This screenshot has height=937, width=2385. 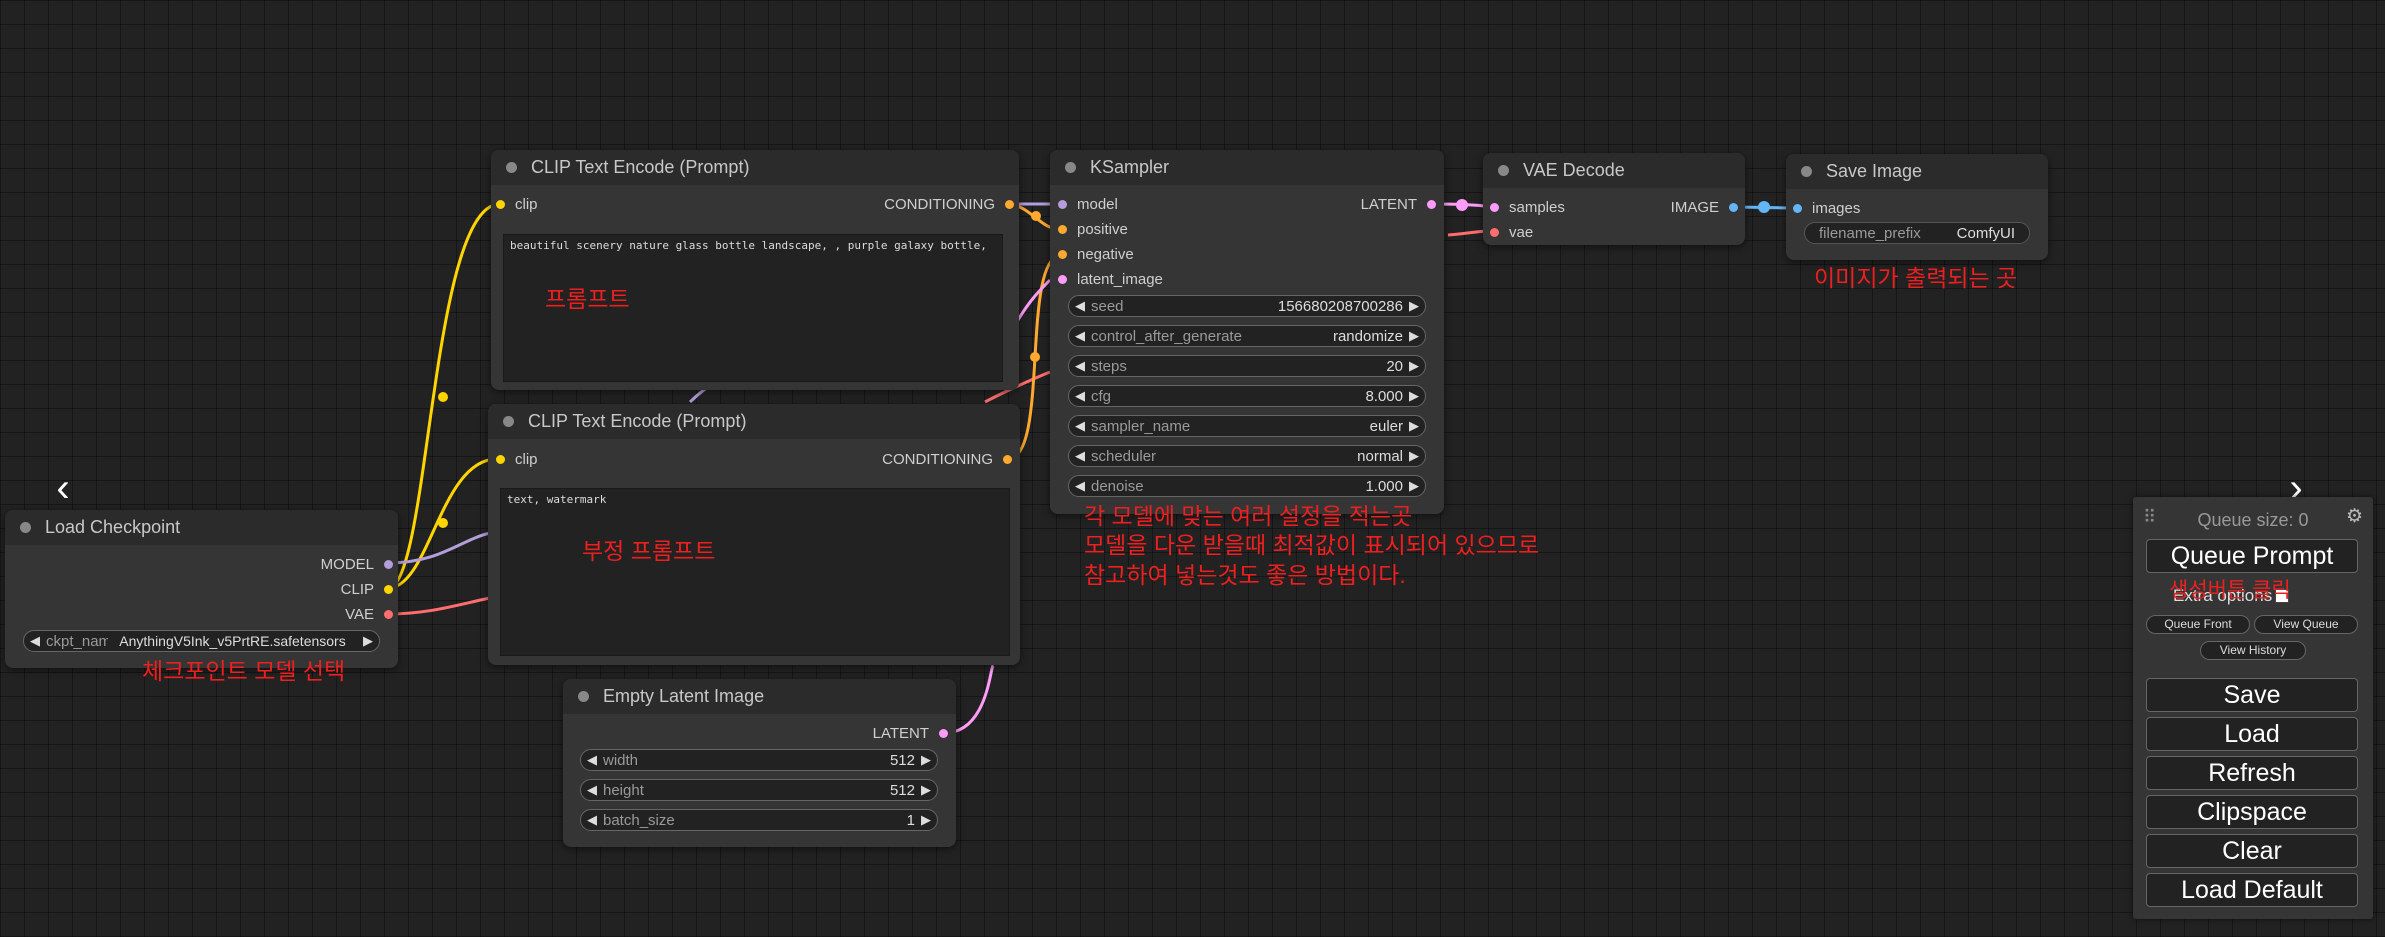 I want to click on save-button: Save, so click(x=2252, y=695).